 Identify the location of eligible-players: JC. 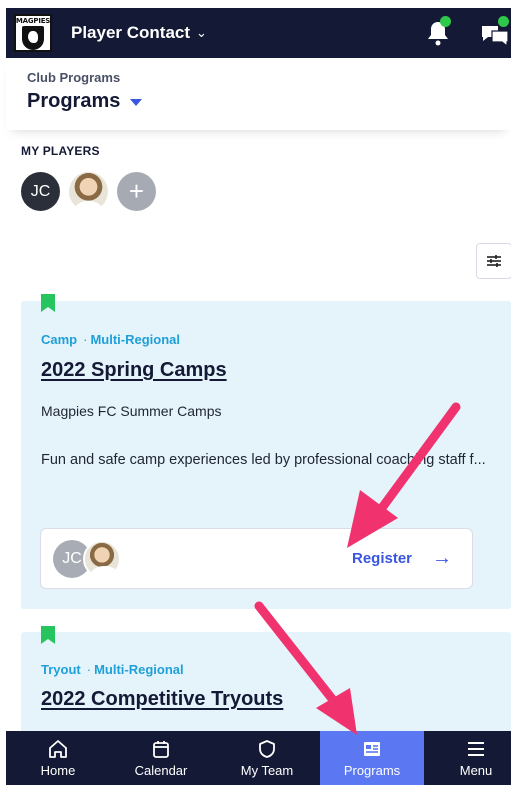
(89, 559).